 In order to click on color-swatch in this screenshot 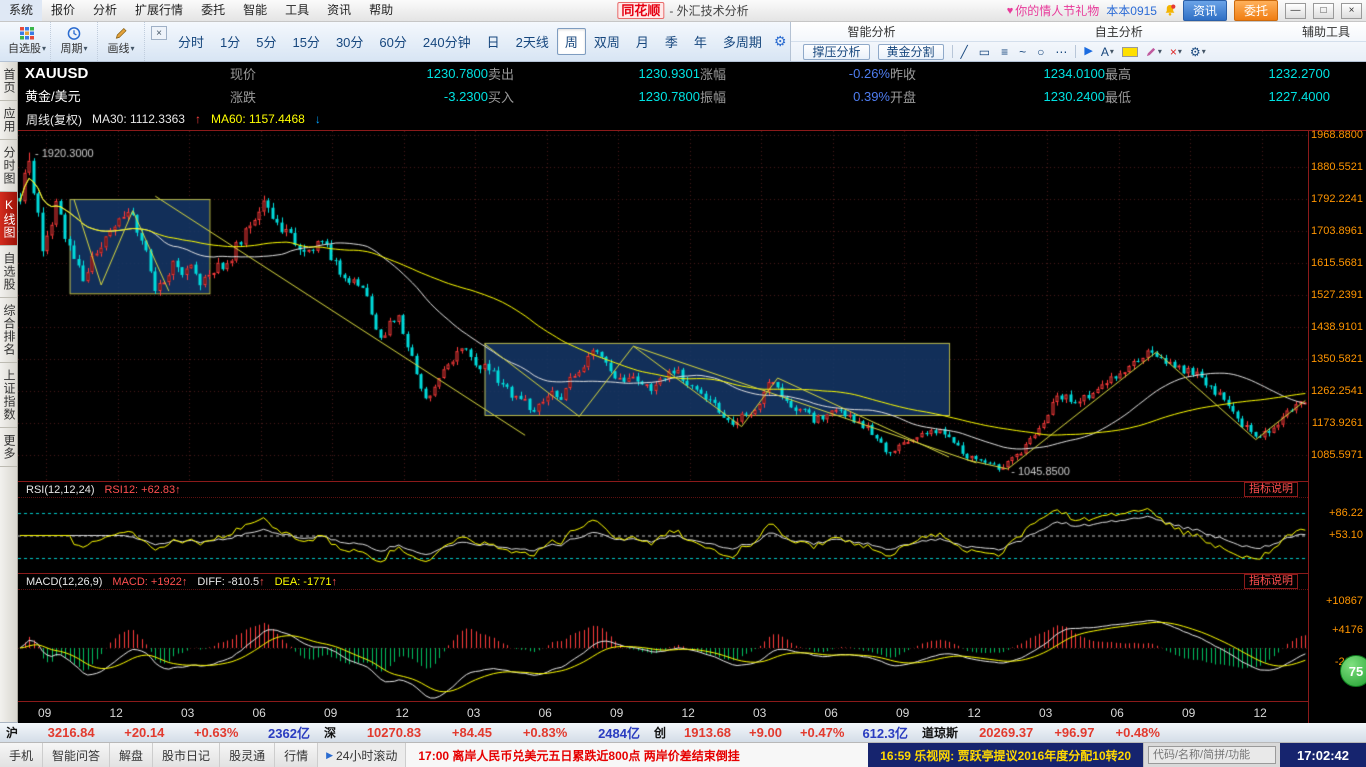, I will do `click(1129, 51)`.